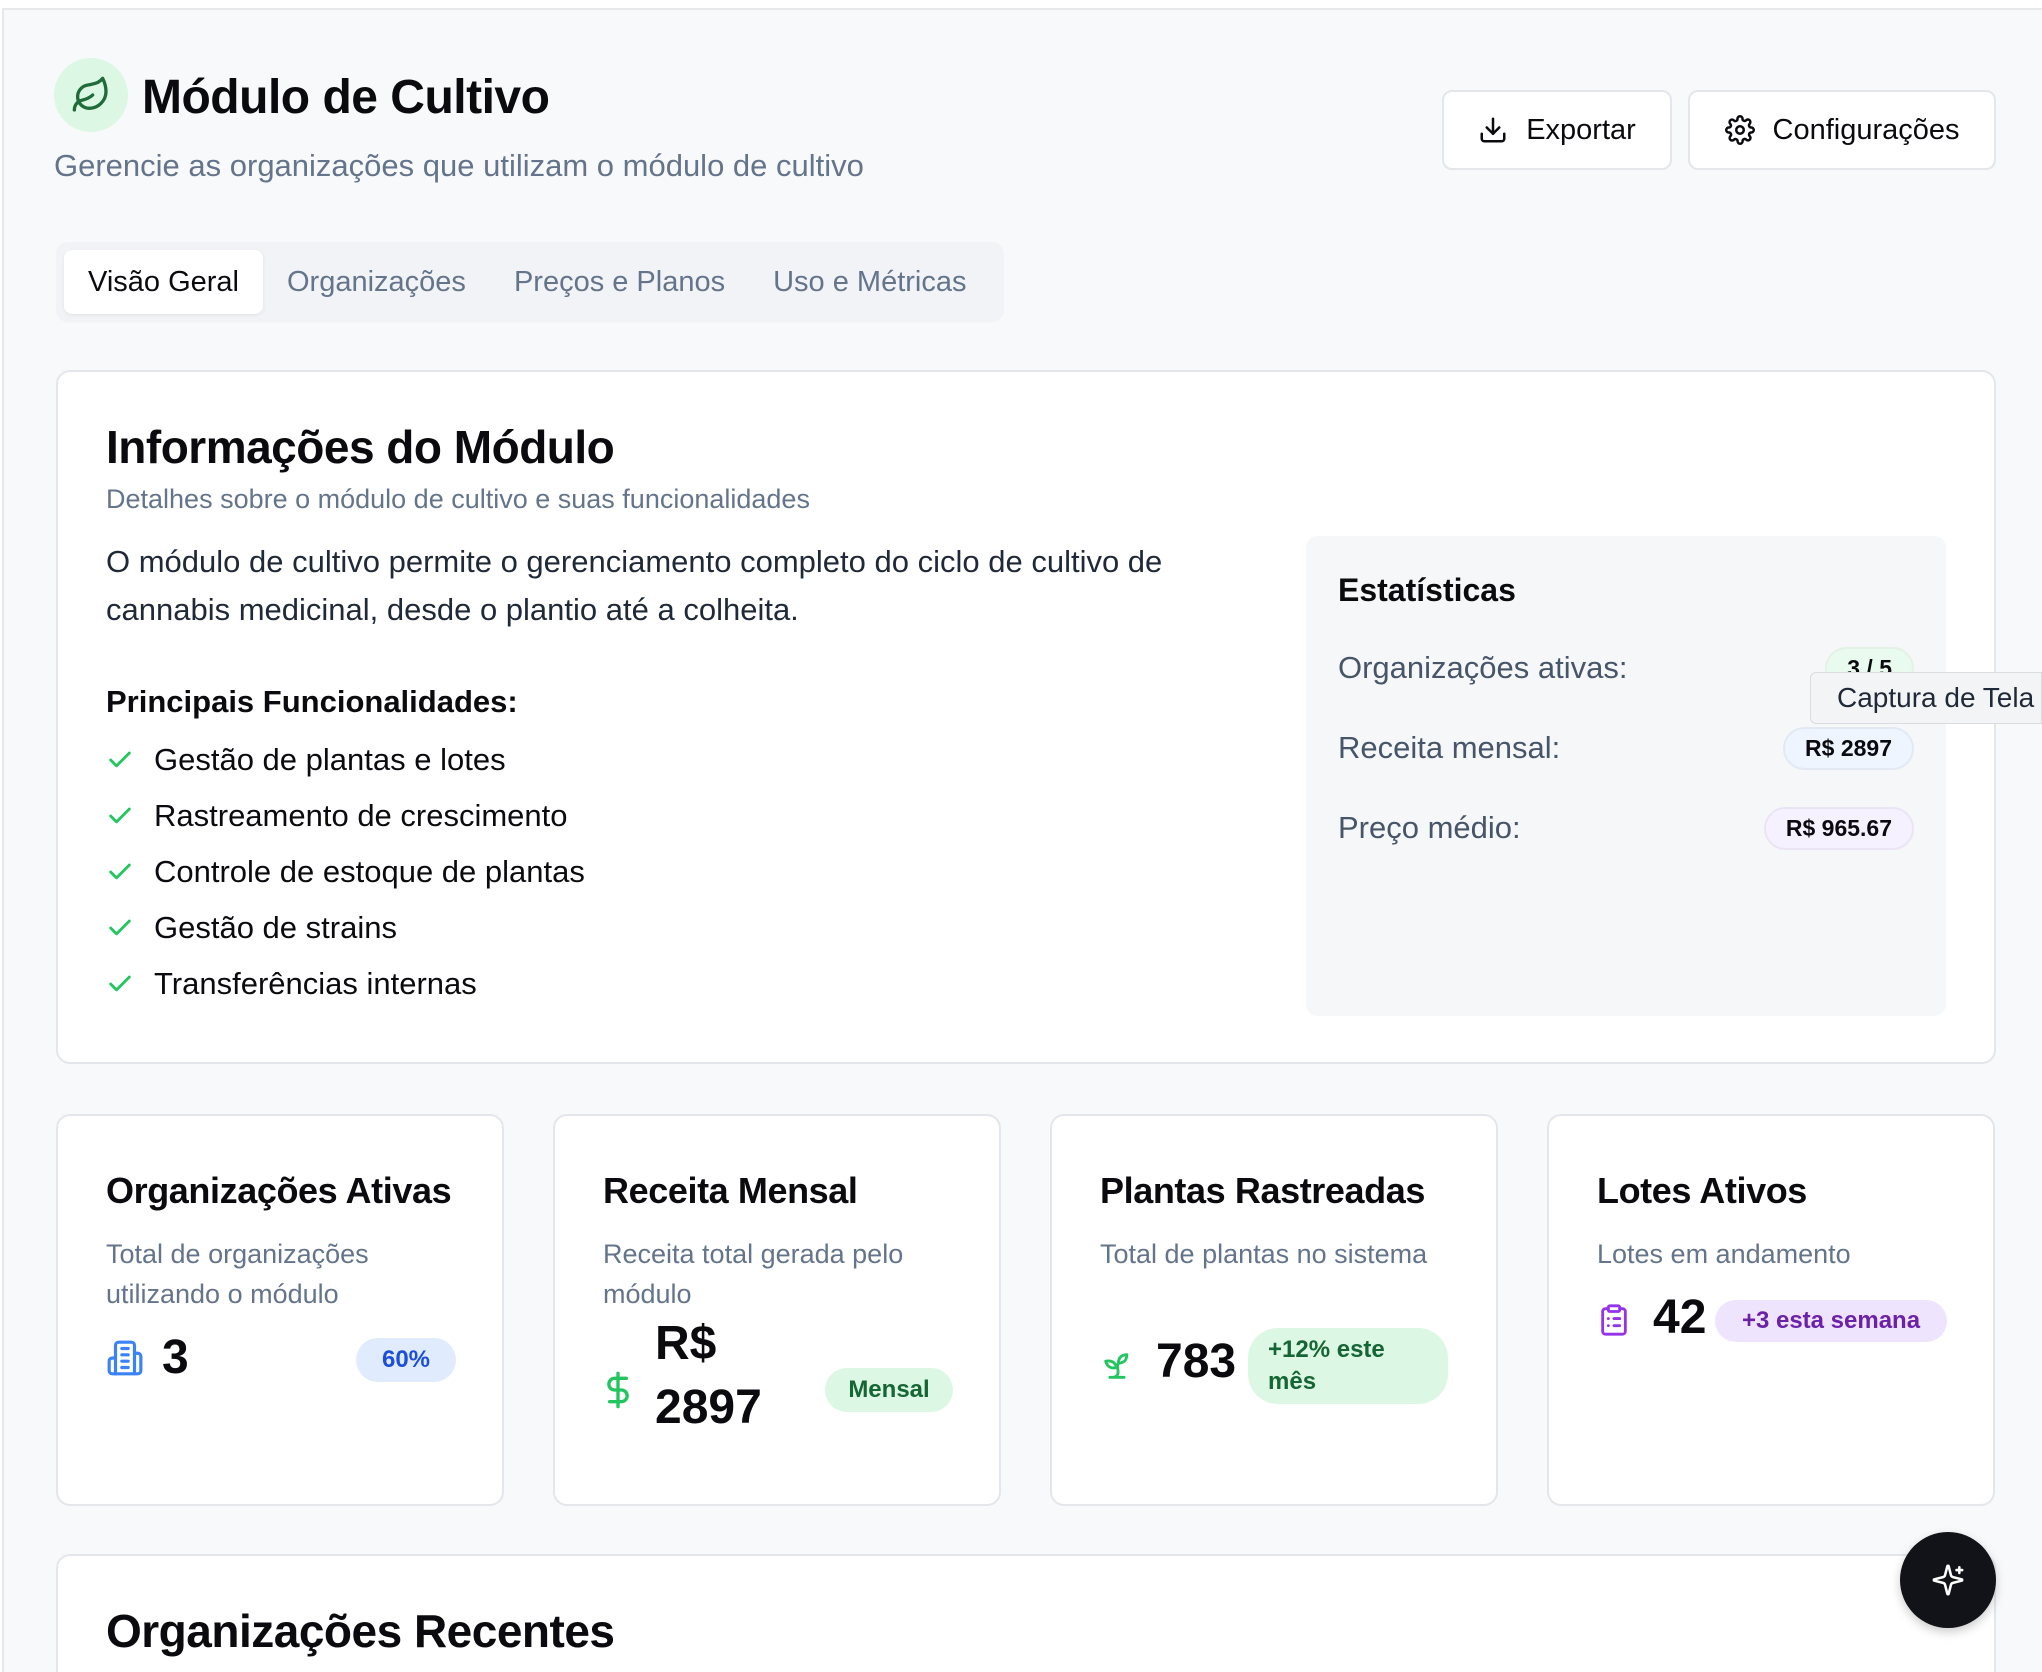 The width and height of the screenshot is (2042, 1672). What do you see at coordinates (1026, 1613) in the screenshot?
I see `recent-organizations-card: Organizações Recentes` at bounding box center [1026, 1613].